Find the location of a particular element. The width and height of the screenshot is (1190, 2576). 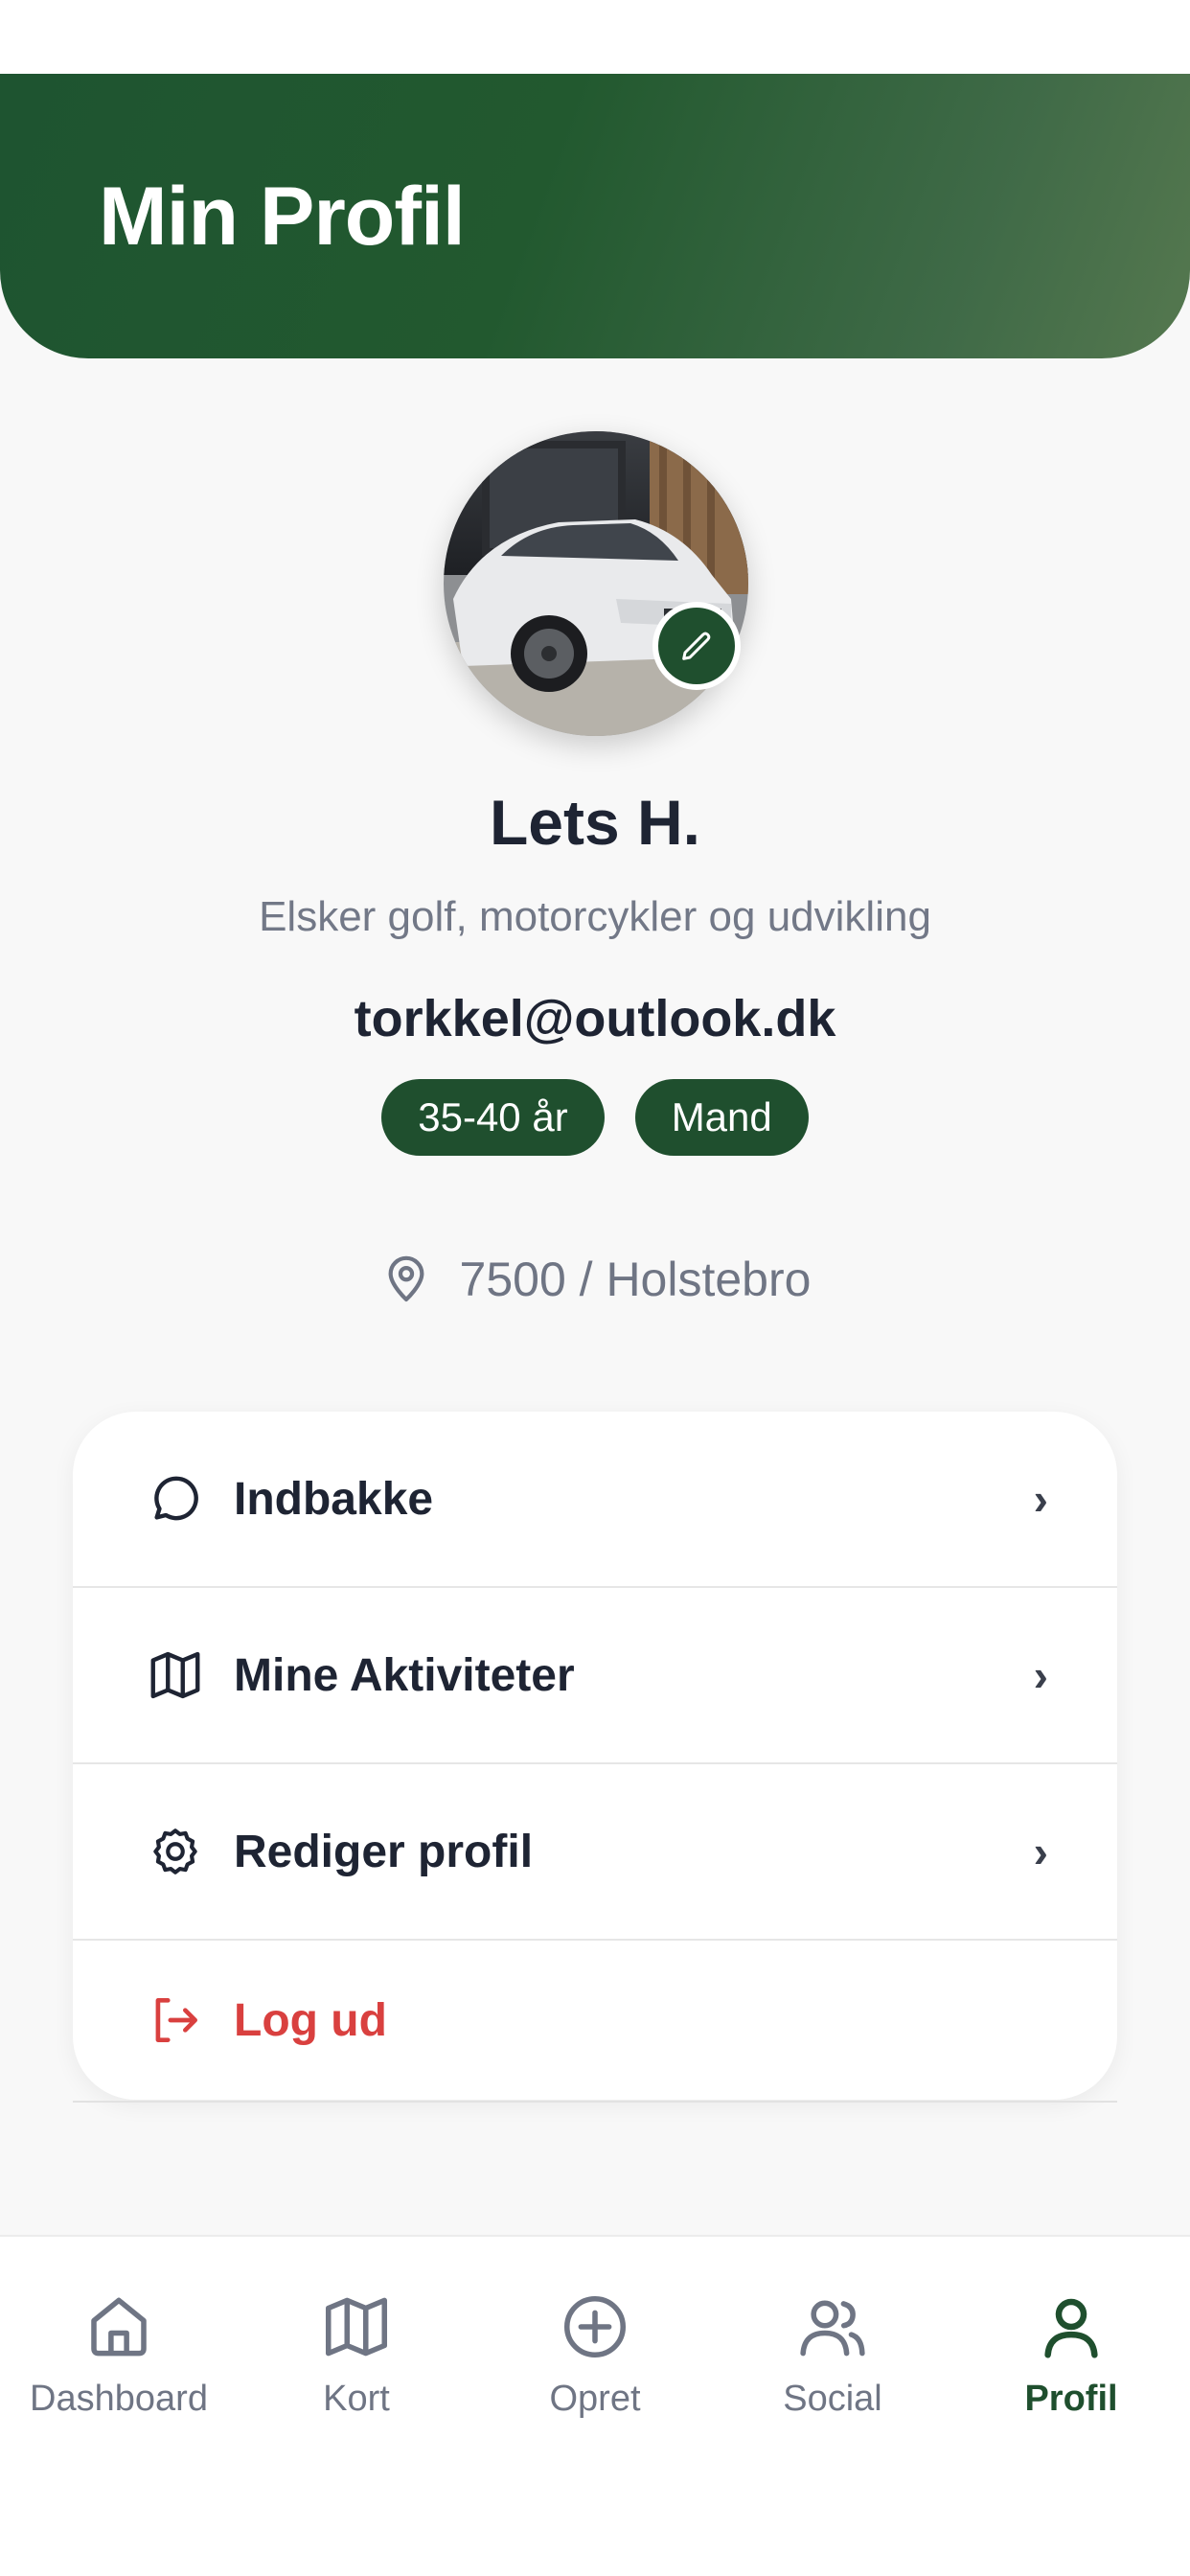

avatar is located at coordinates (596, 583).